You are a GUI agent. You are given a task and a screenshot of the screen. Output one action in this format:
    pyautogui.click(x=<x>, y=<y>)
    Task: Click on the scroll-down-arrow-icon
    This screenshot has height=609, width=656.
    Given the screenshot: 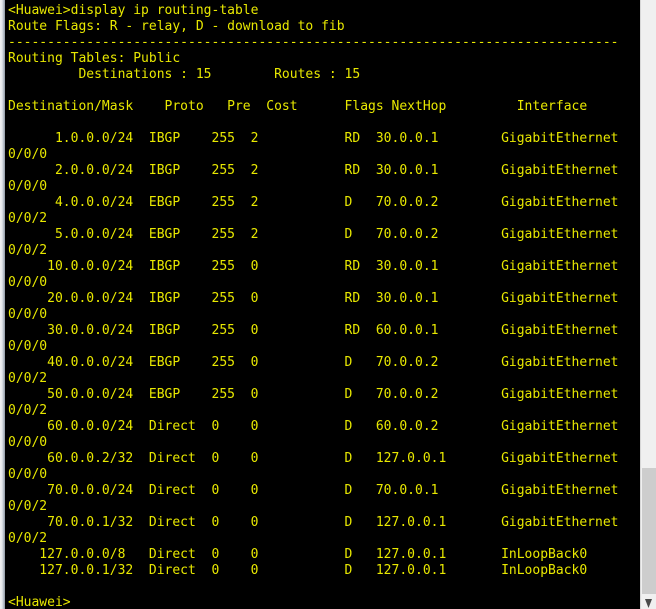 What is the action you would take?
    pyautogui.click(x=648, y=603)
    